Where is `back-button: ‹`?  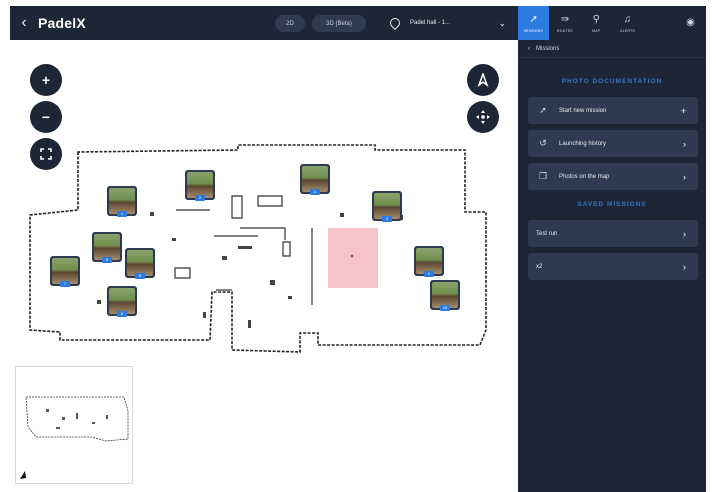
back-button: ‹ is located at coordinates (24, 23).